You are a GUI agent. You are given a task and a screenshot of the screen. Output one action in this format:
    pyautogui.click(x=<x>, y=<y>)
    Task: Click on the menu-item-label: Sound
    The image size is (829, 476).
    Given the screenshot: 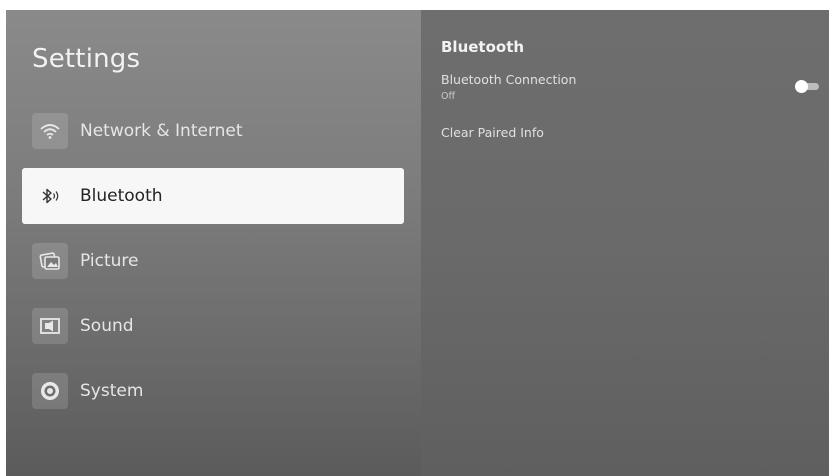 What is the action you would take?
    pyautogui.click(x=107, y=326)
    